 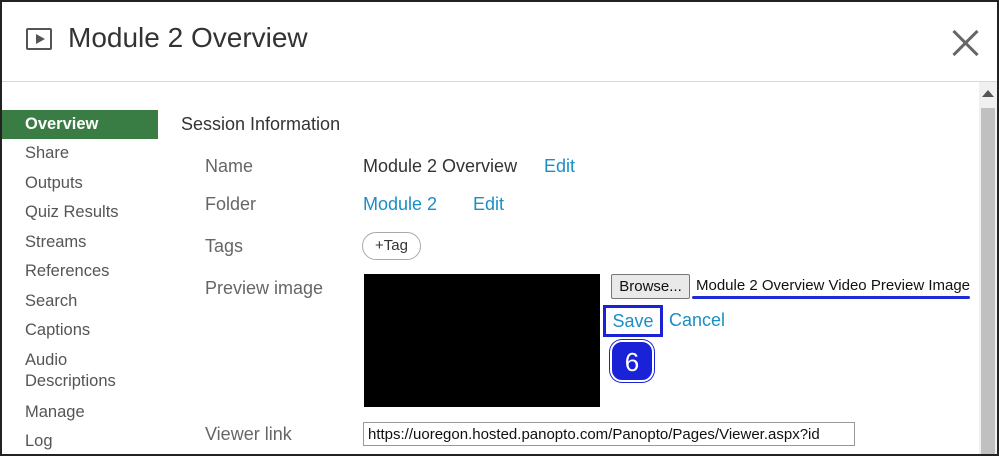 I want to click on add-tag-button: +Tag, so click(x=391, y=246).